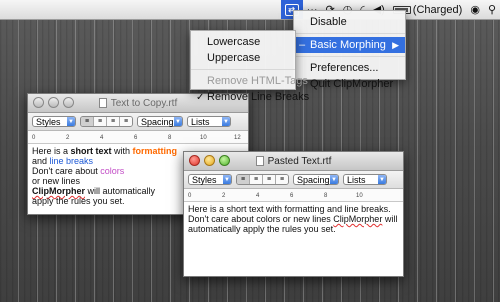  Describe the element at coordinates (349, 84) in the screenshot. I see `menu-item-quit: Quit ClipMorpher` at that location.